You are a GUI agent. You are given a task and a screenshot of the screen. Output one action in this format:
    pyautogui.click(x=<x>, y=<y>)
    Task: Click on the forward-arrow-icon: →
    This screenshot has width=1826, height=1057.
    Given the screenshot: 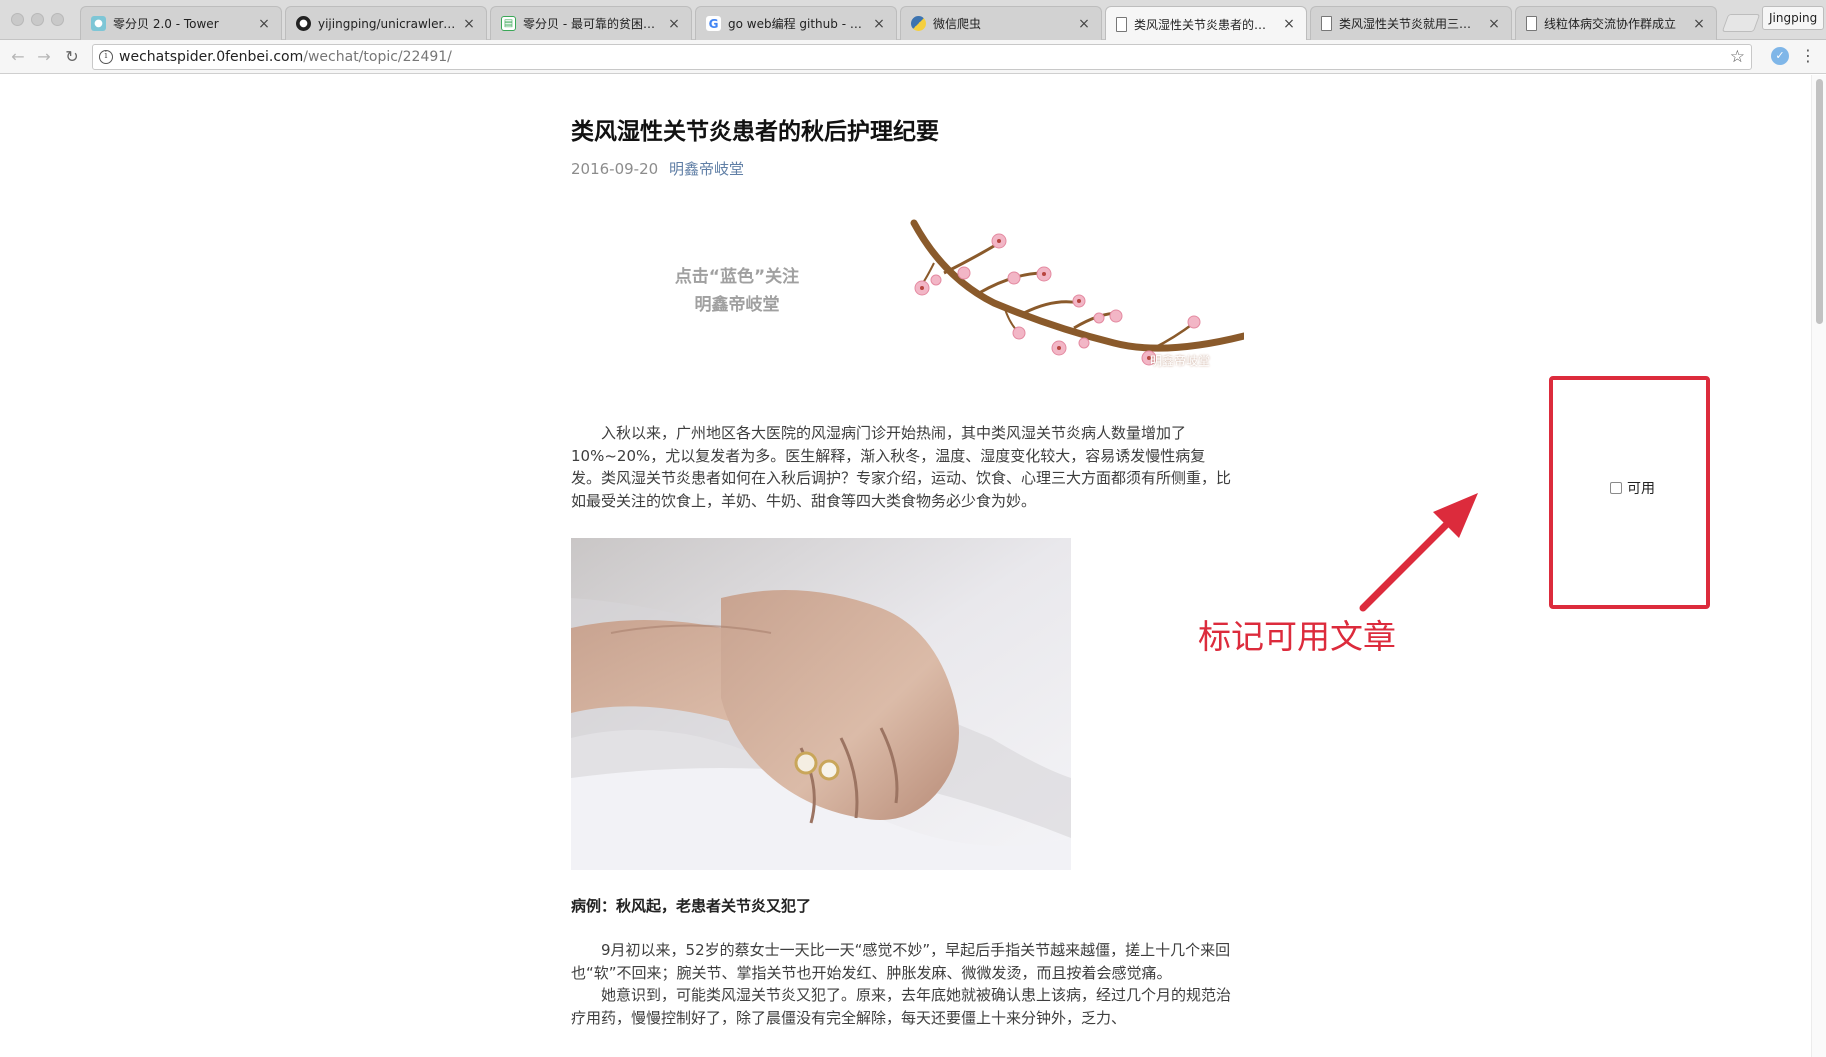 What is the action you would take?
    pyautogui.click(x=44, y=57)
    